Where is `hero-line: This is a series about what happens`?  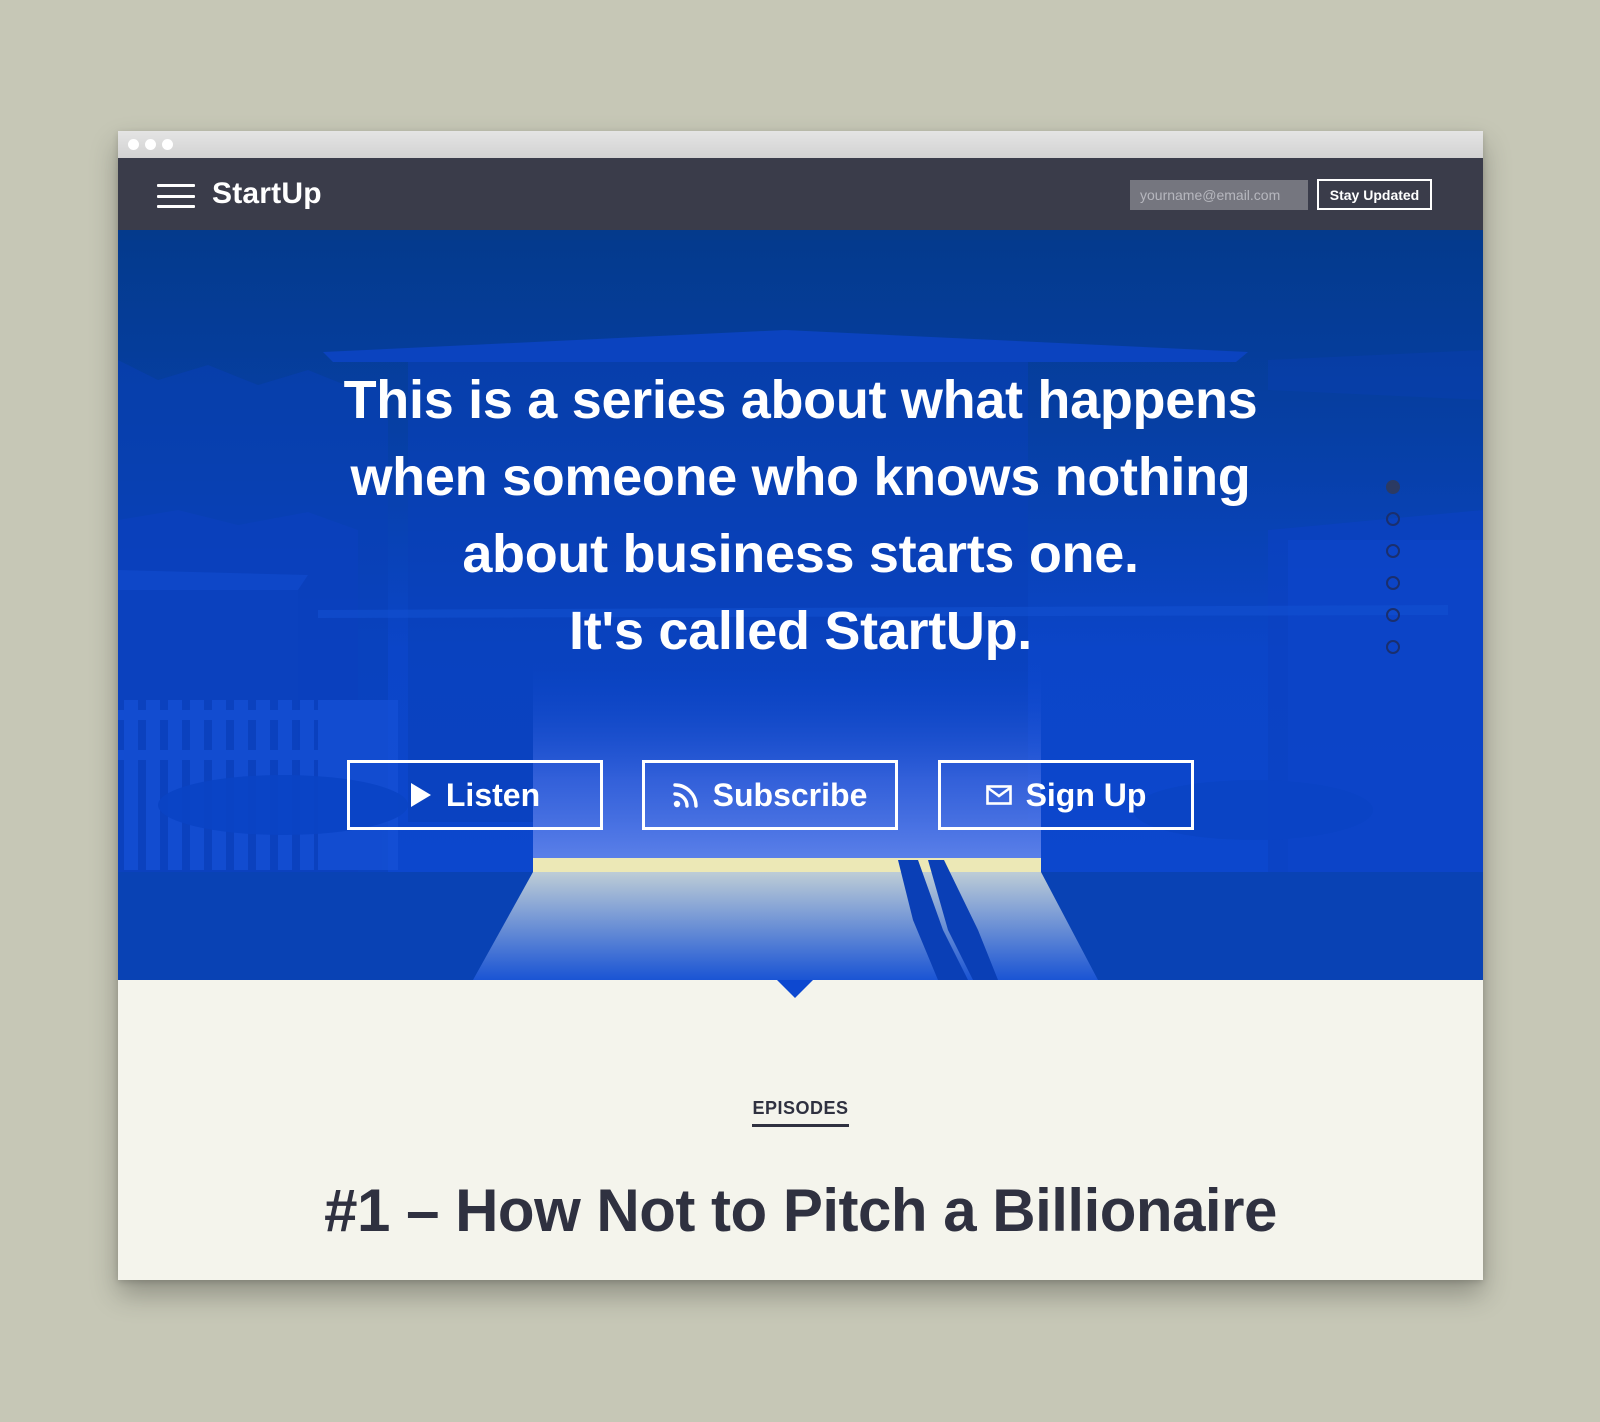 hero-line: This is a series about what happens is located at coordinates (800, 400).